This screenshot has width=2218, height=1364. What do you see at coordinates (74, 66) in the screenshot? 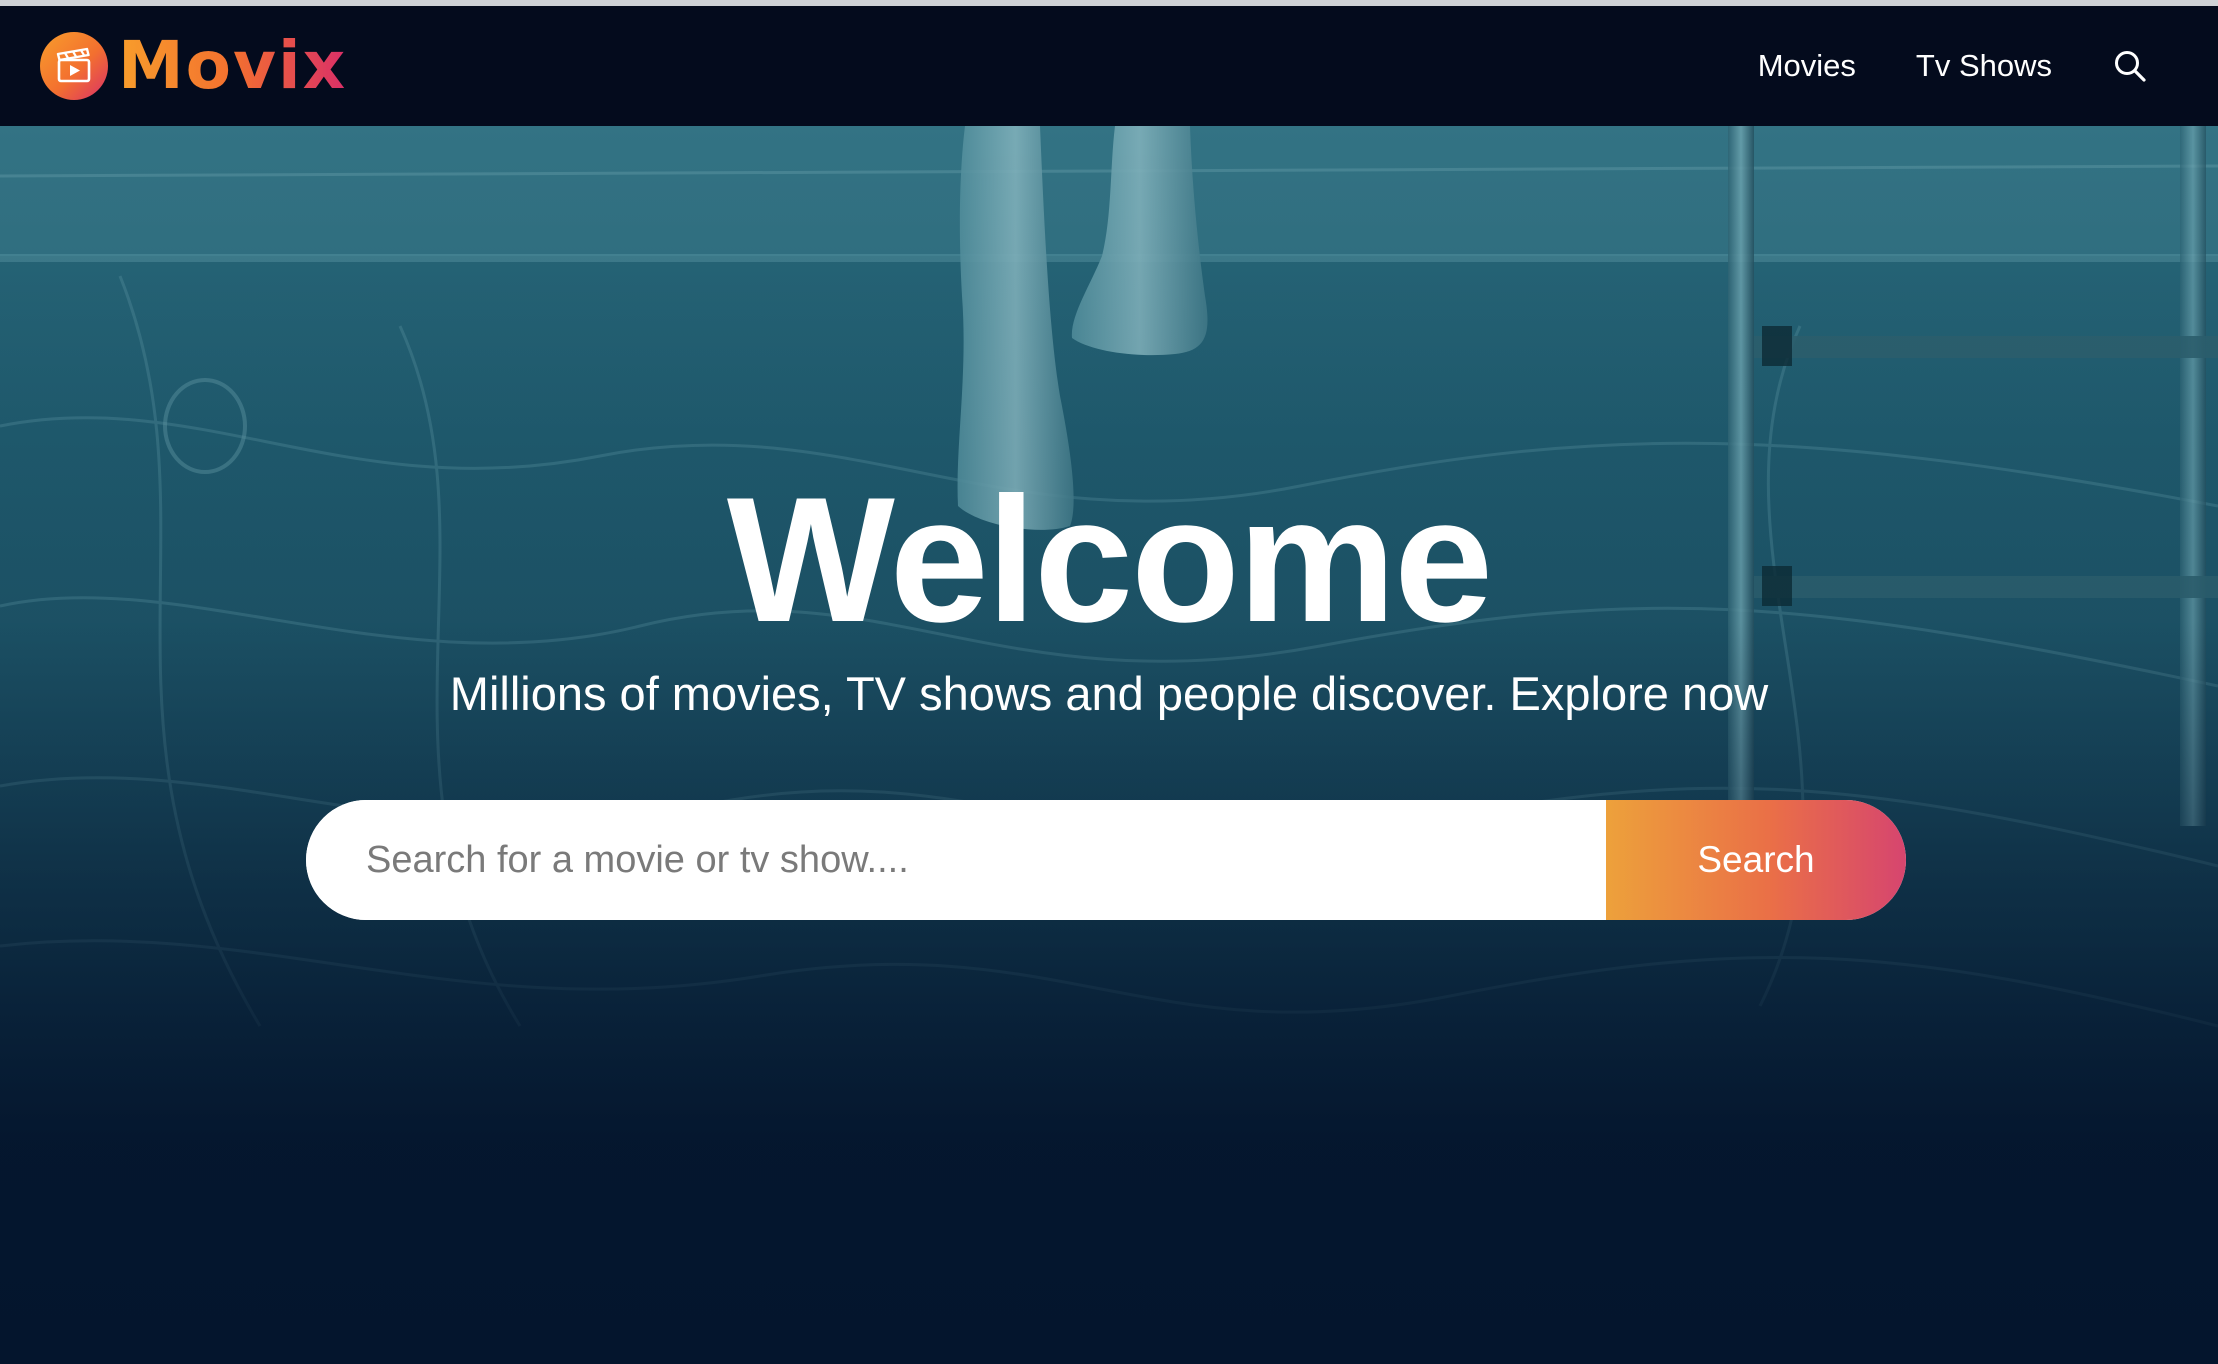
I see `clapperboard-icon` at bounding box center [74, 66].